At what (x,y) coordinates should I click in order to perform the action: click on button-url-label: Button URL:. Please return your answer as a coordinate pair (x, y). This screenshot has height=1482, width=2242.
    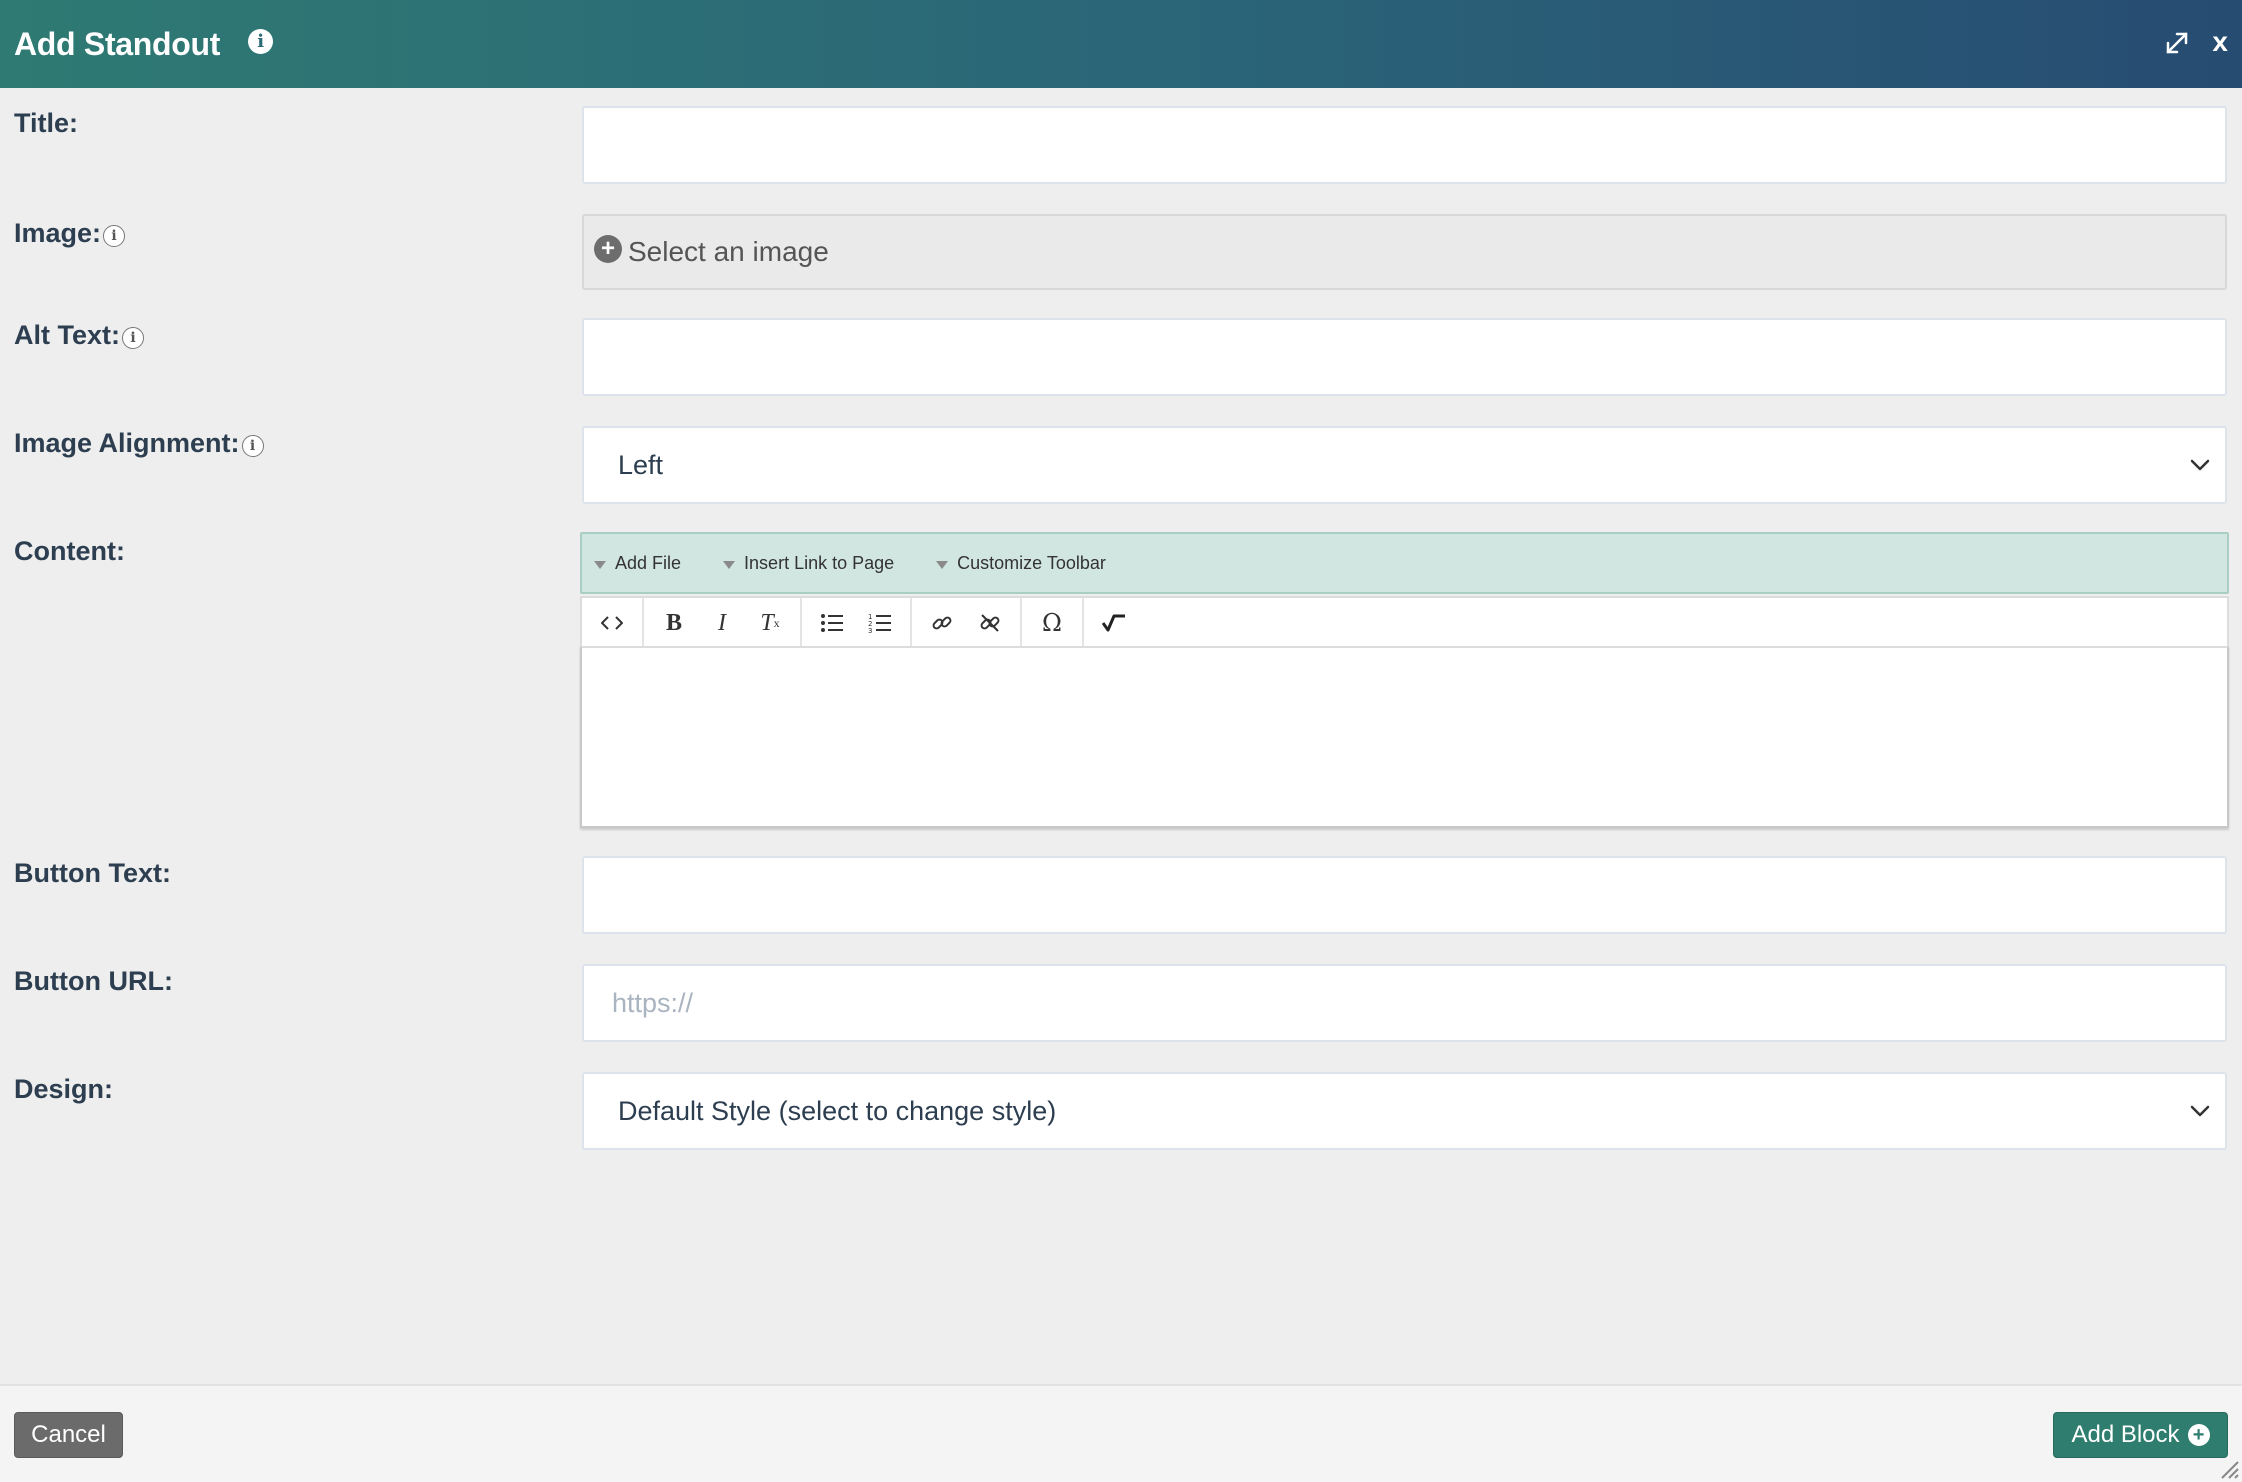
    Looking at the image, I should click on (93, 981).